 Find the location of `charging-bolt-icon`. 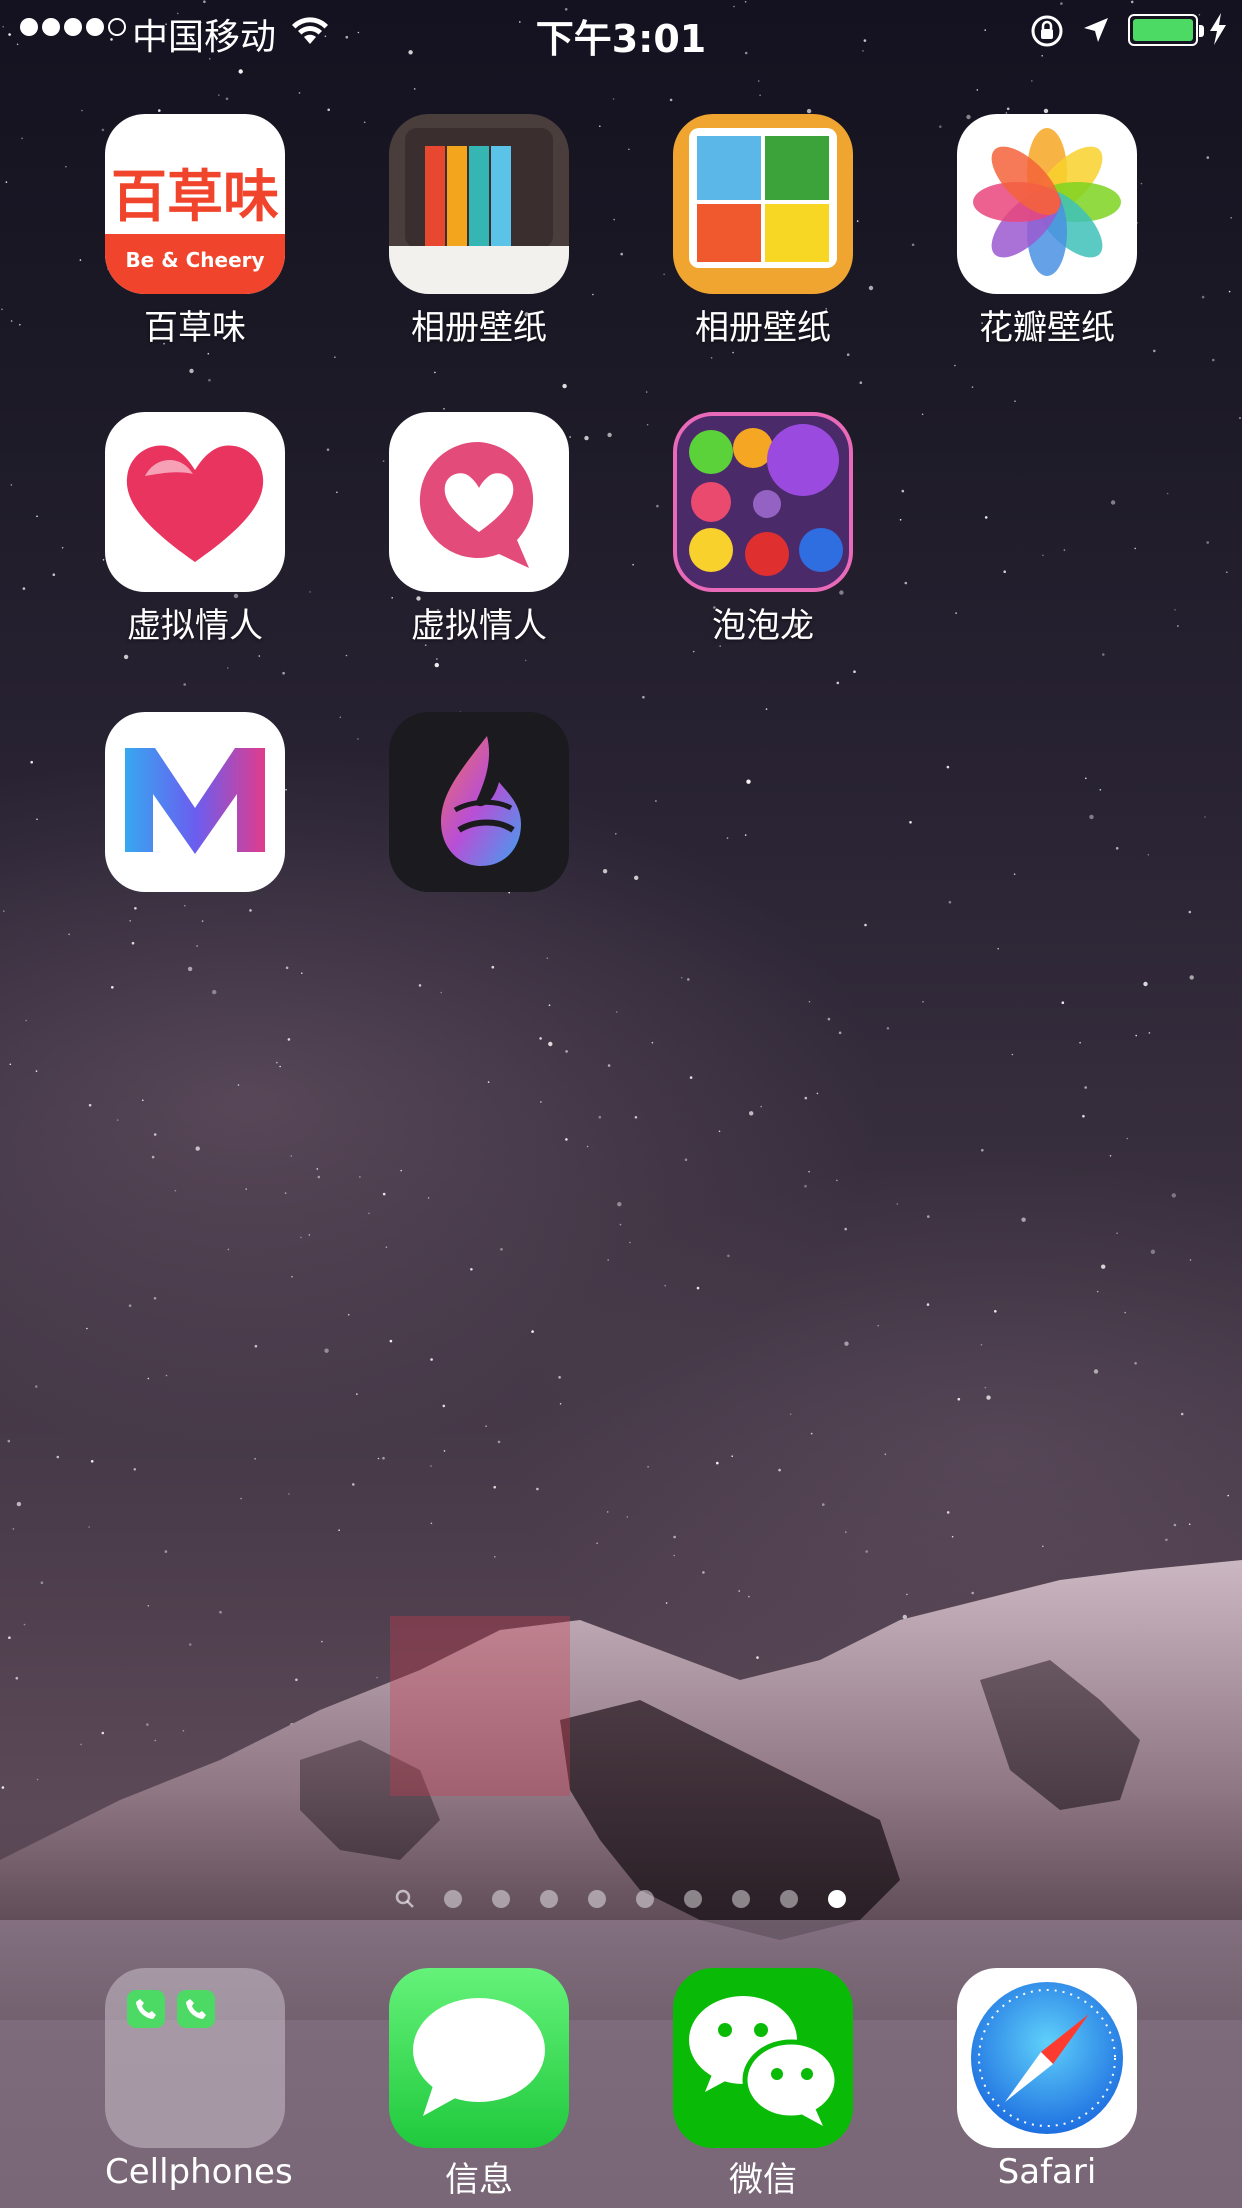

charging-bolt-icon is located at coordinates (1218, 29).